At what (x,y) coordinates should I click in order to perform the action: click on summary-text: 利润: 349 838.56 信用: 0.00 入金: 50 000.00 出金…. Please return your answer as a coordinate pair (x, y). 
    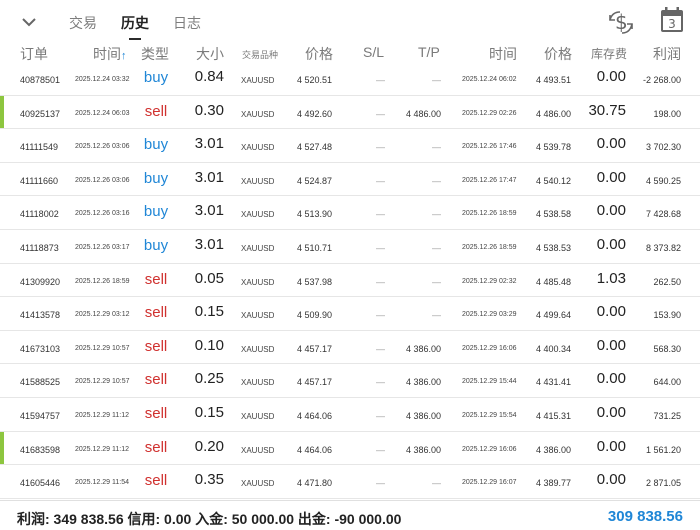
    Looking at the image, I should click on (209, 519).